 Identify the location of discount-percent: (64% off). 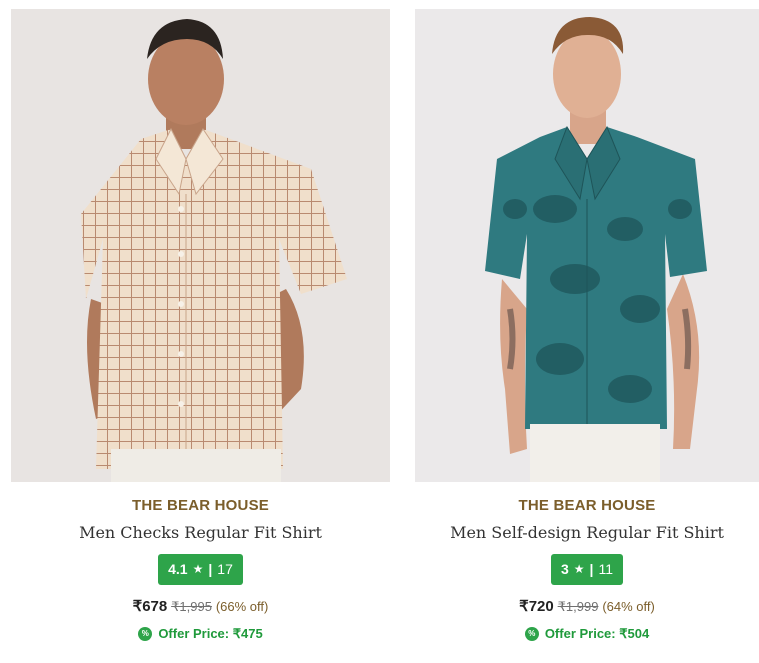
(628, 606).